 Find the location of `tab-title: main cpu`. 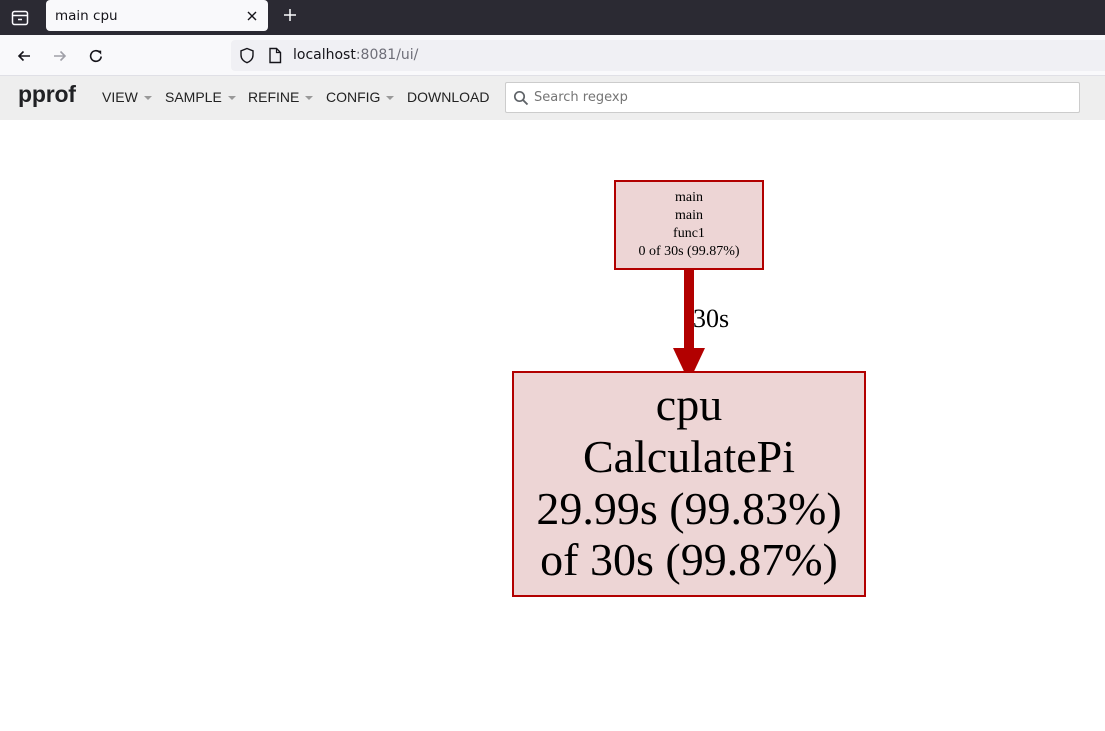

tab-title: main cpu is located at coordinates (86, 15).